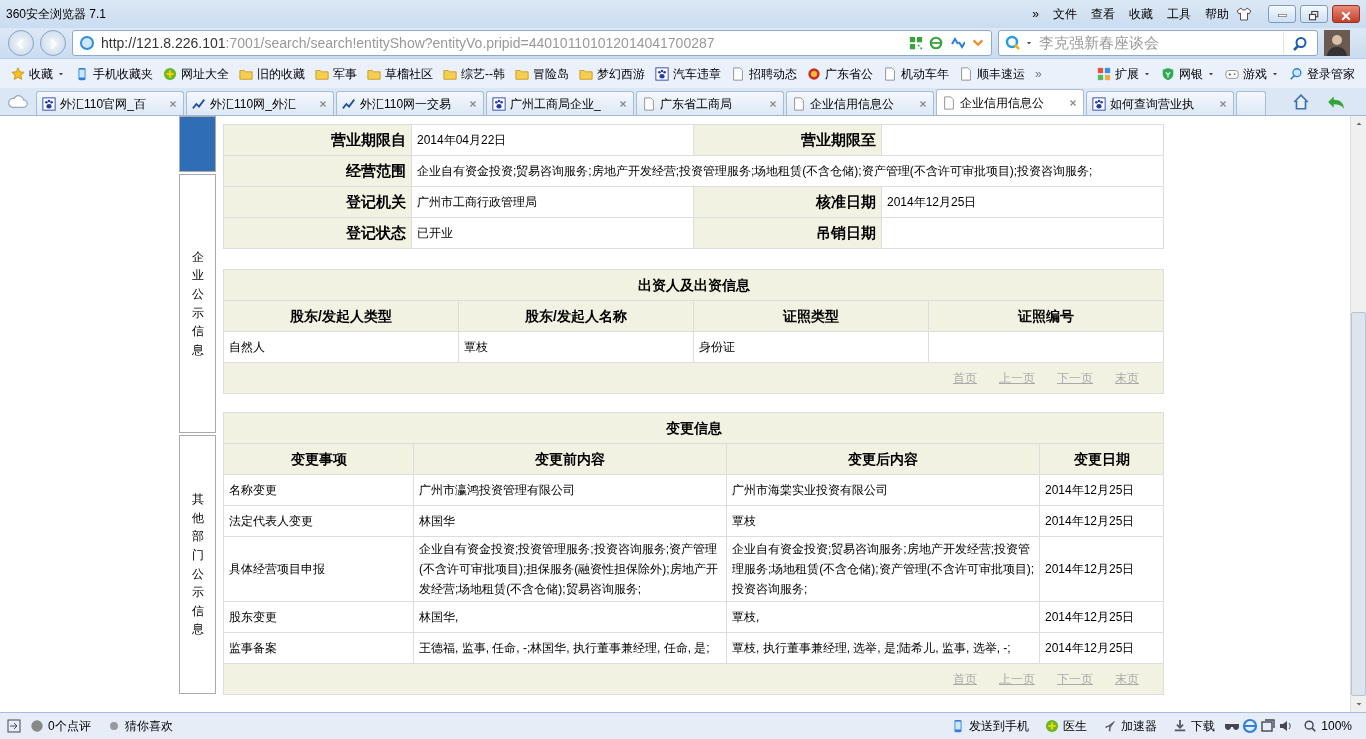  What do you see at coordinates (883, 490) in the screenshot?
I see `table-cell: 广州市海棠实业投资有限公司` at bounding box center [883, 490].